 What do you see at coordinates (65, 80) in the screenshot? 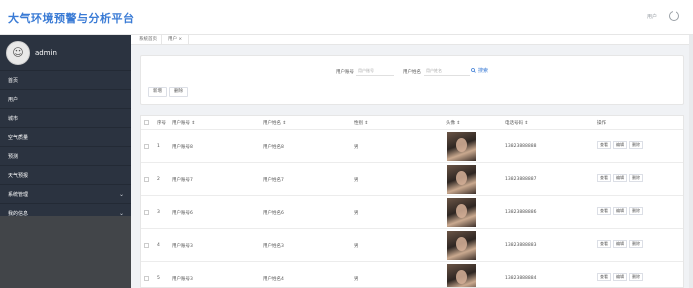
I see `sidebar-item-home: 首页` at bounding box center [65, 80].